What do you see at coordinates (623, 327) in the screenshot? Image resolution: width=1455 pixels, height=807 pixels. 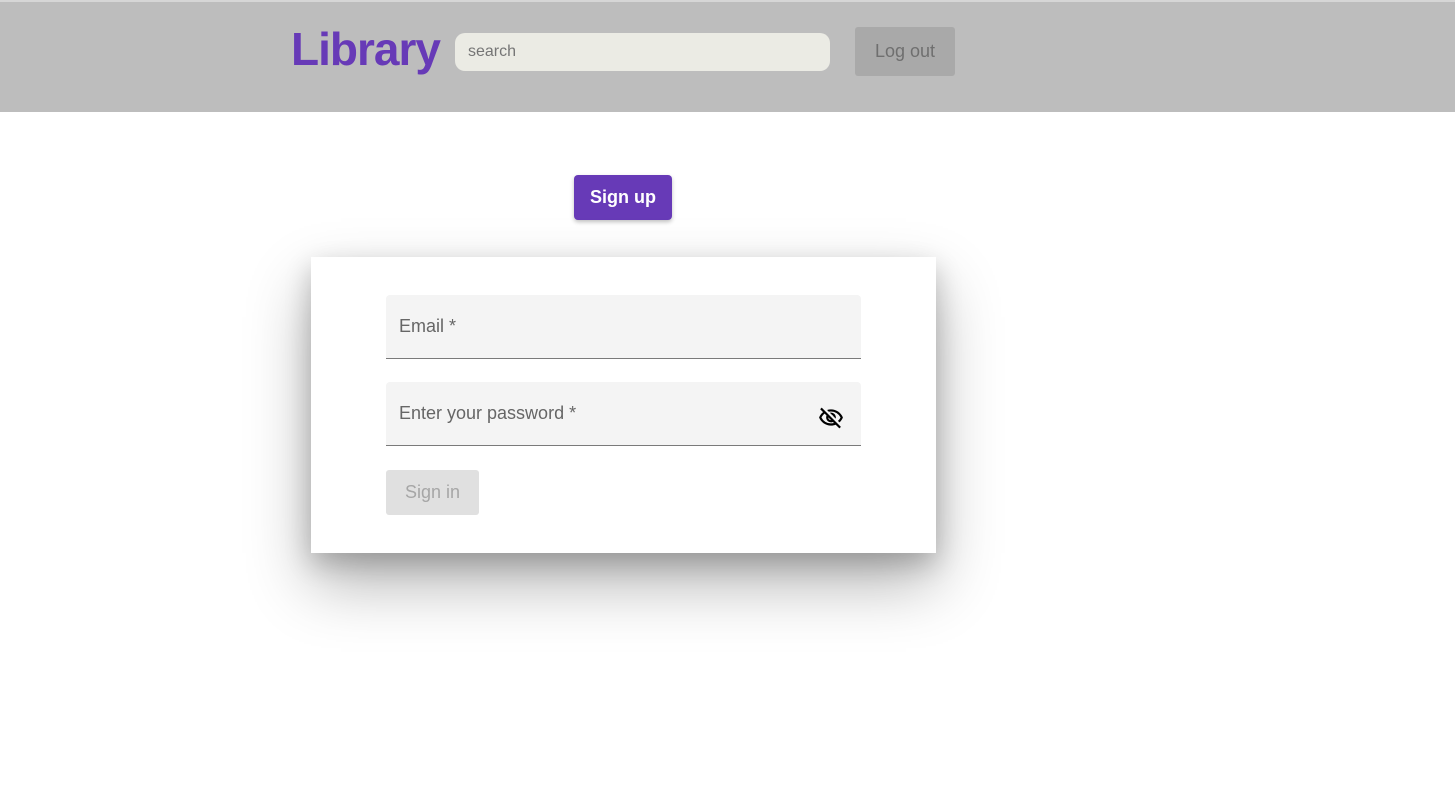 I see `email-field: Email *` at bounding box center [623, 327].